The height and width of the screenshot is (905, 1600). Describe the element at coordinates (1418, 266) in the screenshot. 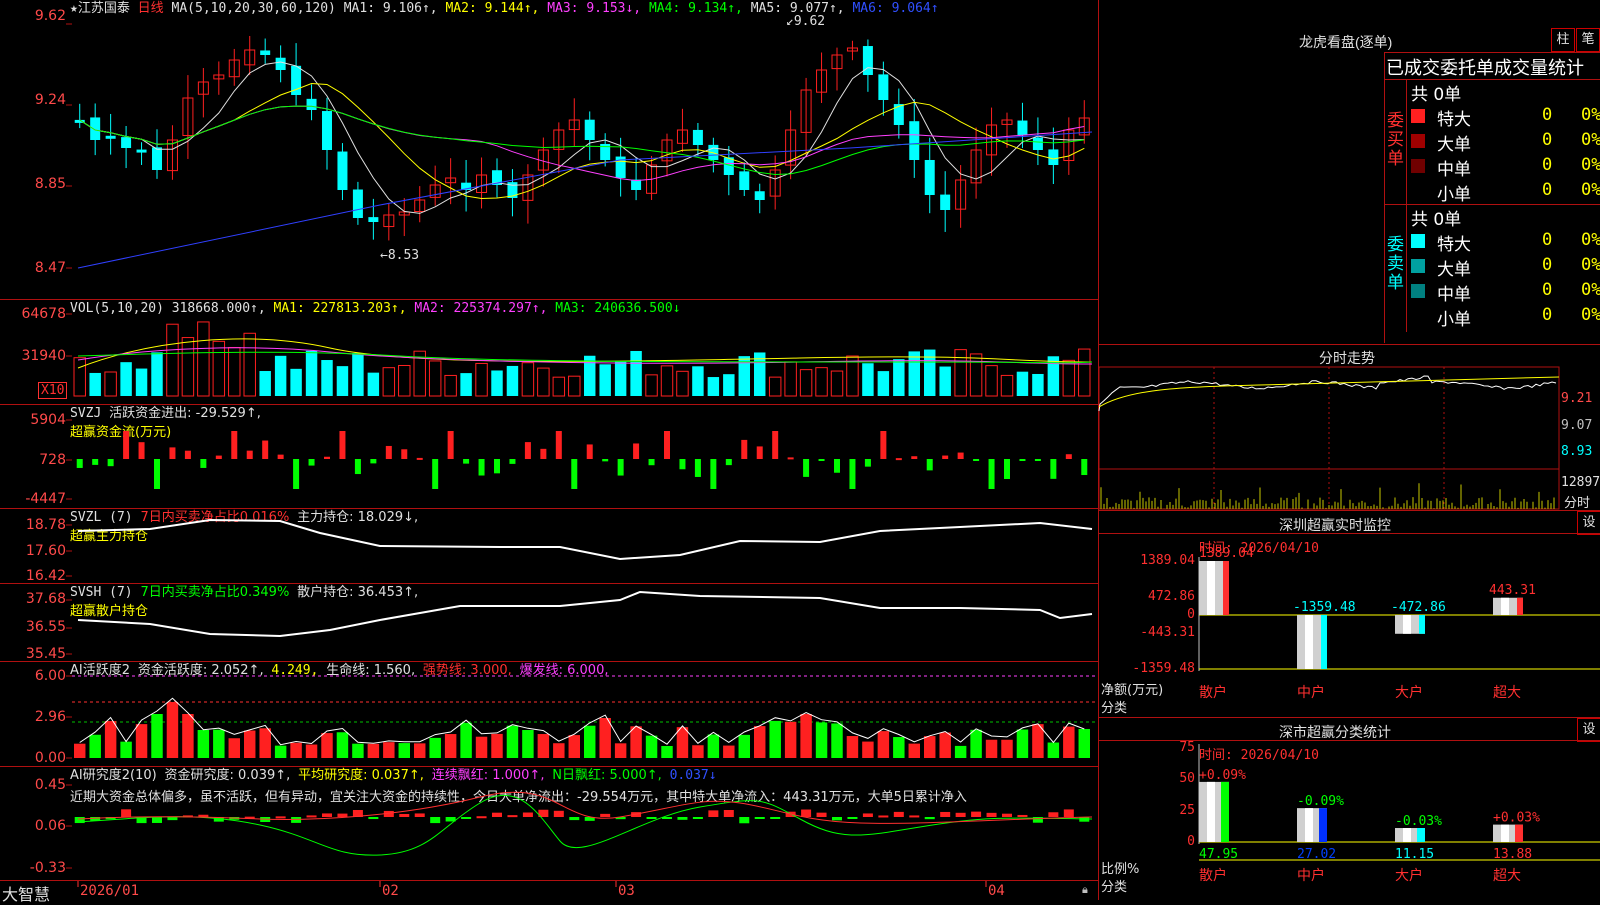

I see `legend-swatch` at that location.